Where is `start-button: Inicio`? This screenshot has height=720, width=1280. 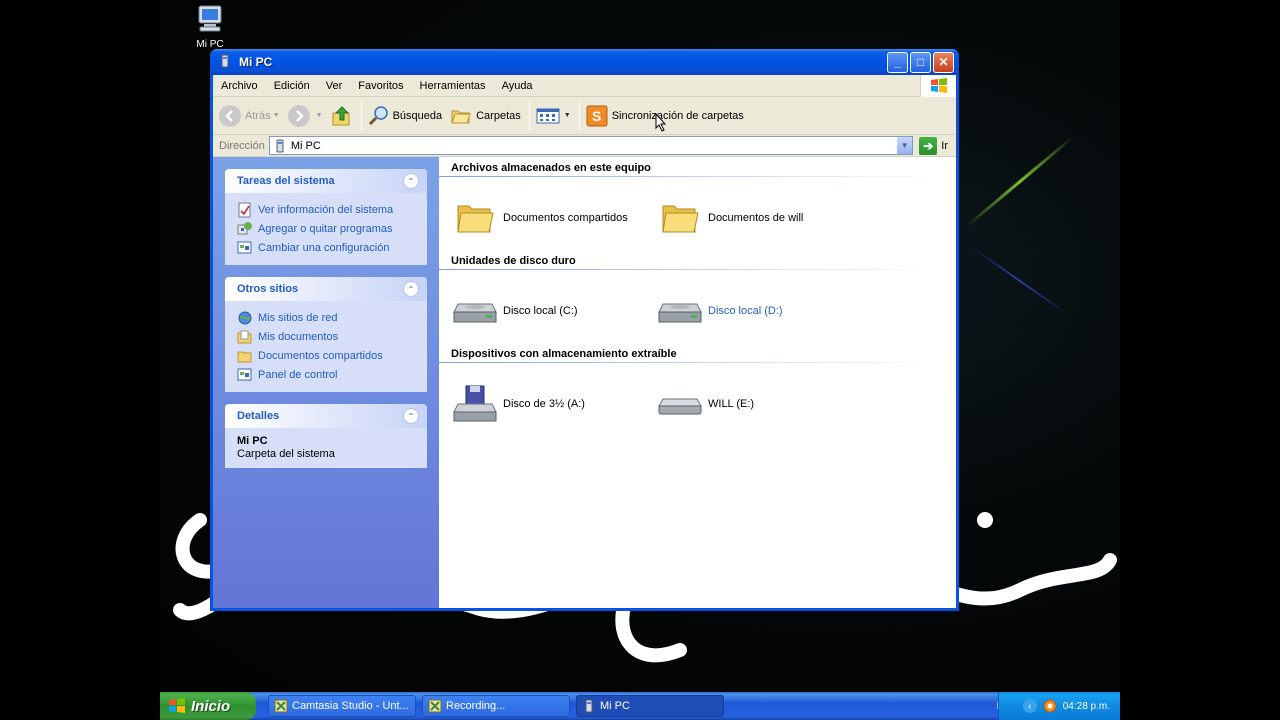 start-button: Inicio is located at coordinates (208, 706).